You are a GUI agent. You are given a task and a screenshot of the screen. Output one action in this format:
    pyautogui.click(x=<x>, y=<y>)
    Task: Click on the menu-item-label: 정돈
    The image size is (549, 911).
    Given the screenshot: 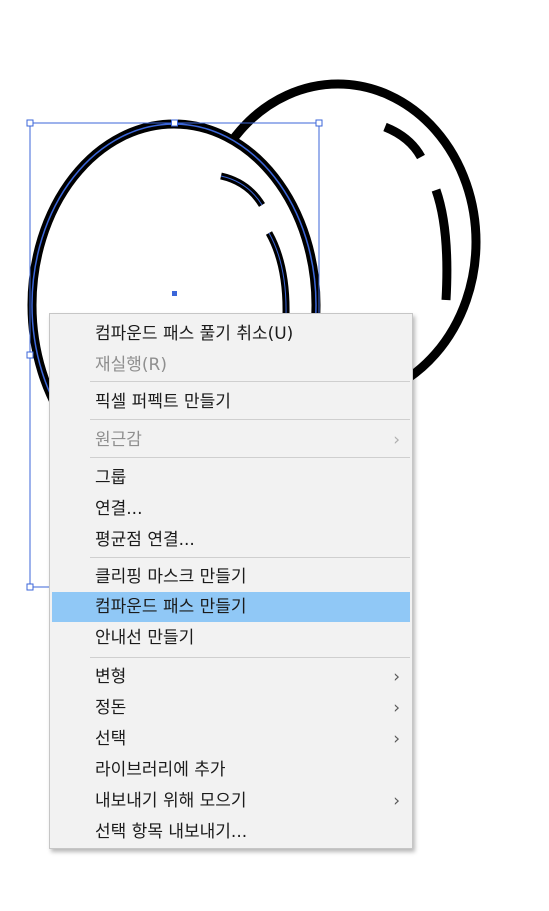 What is the action you would take?
    pyautogui.click(x=111, y=708)
    